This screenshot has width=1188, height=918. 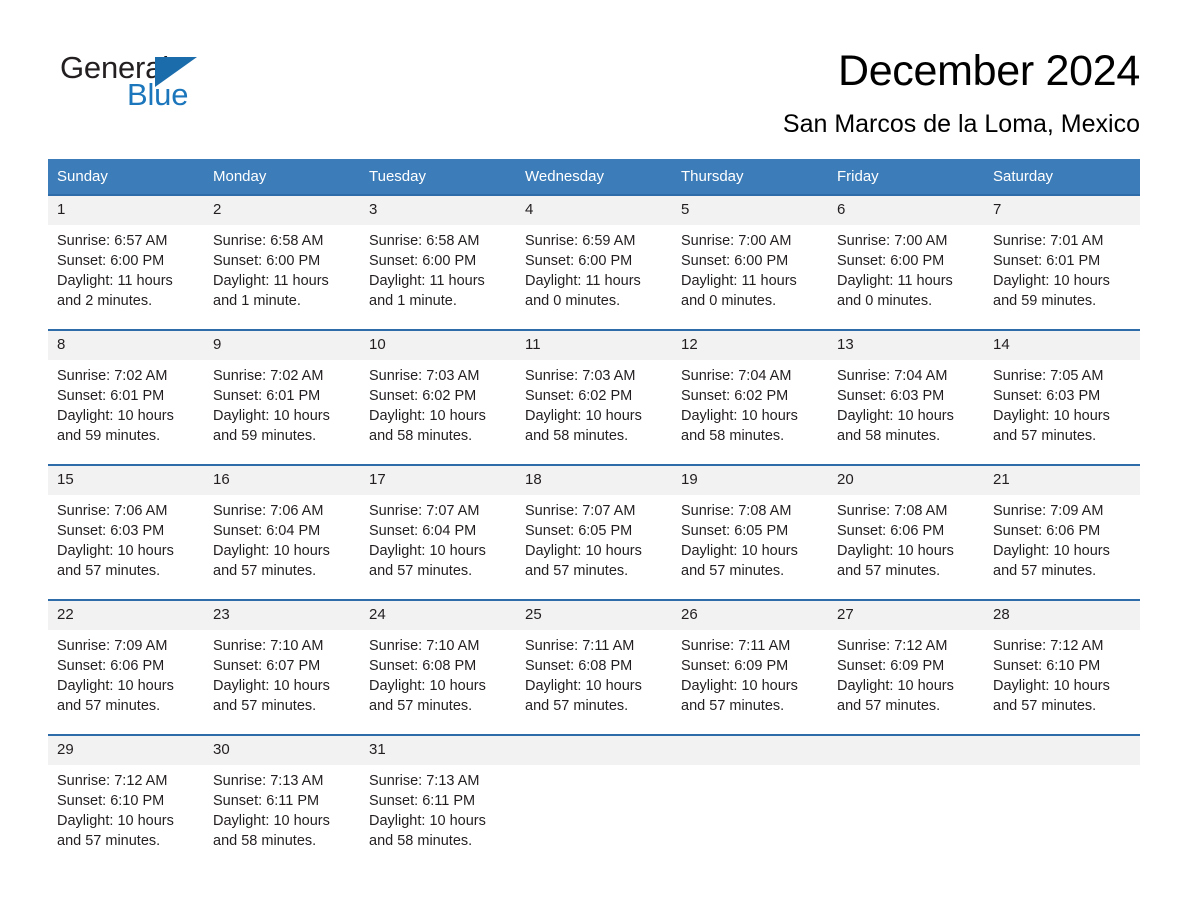 What do you see at coordinates (1062, 615) in the screenshot?
I see `day-number: 28` at bounding box center [1062, 615].